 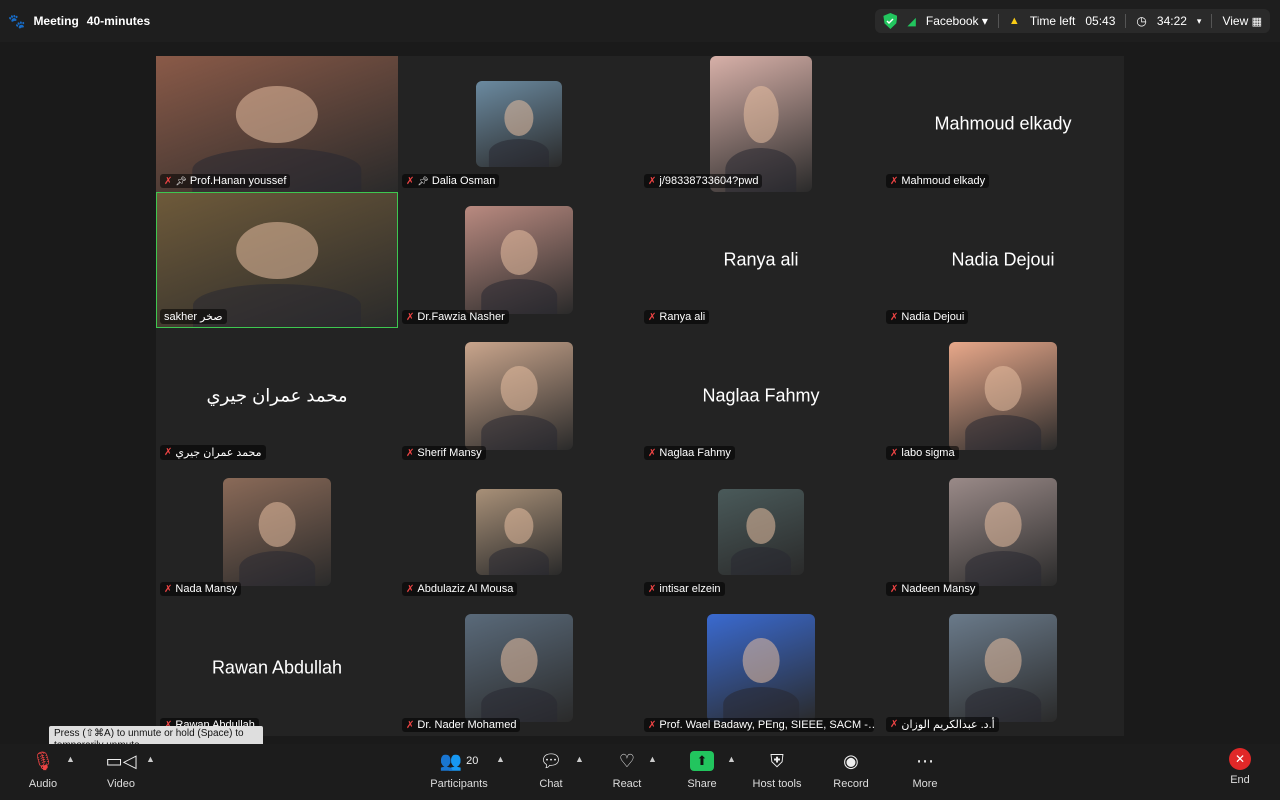 What do you see at coordinates (702, 761) in the screenshot?
I see `share-screen-icon: ⬆` at bounding box center [702, 761].